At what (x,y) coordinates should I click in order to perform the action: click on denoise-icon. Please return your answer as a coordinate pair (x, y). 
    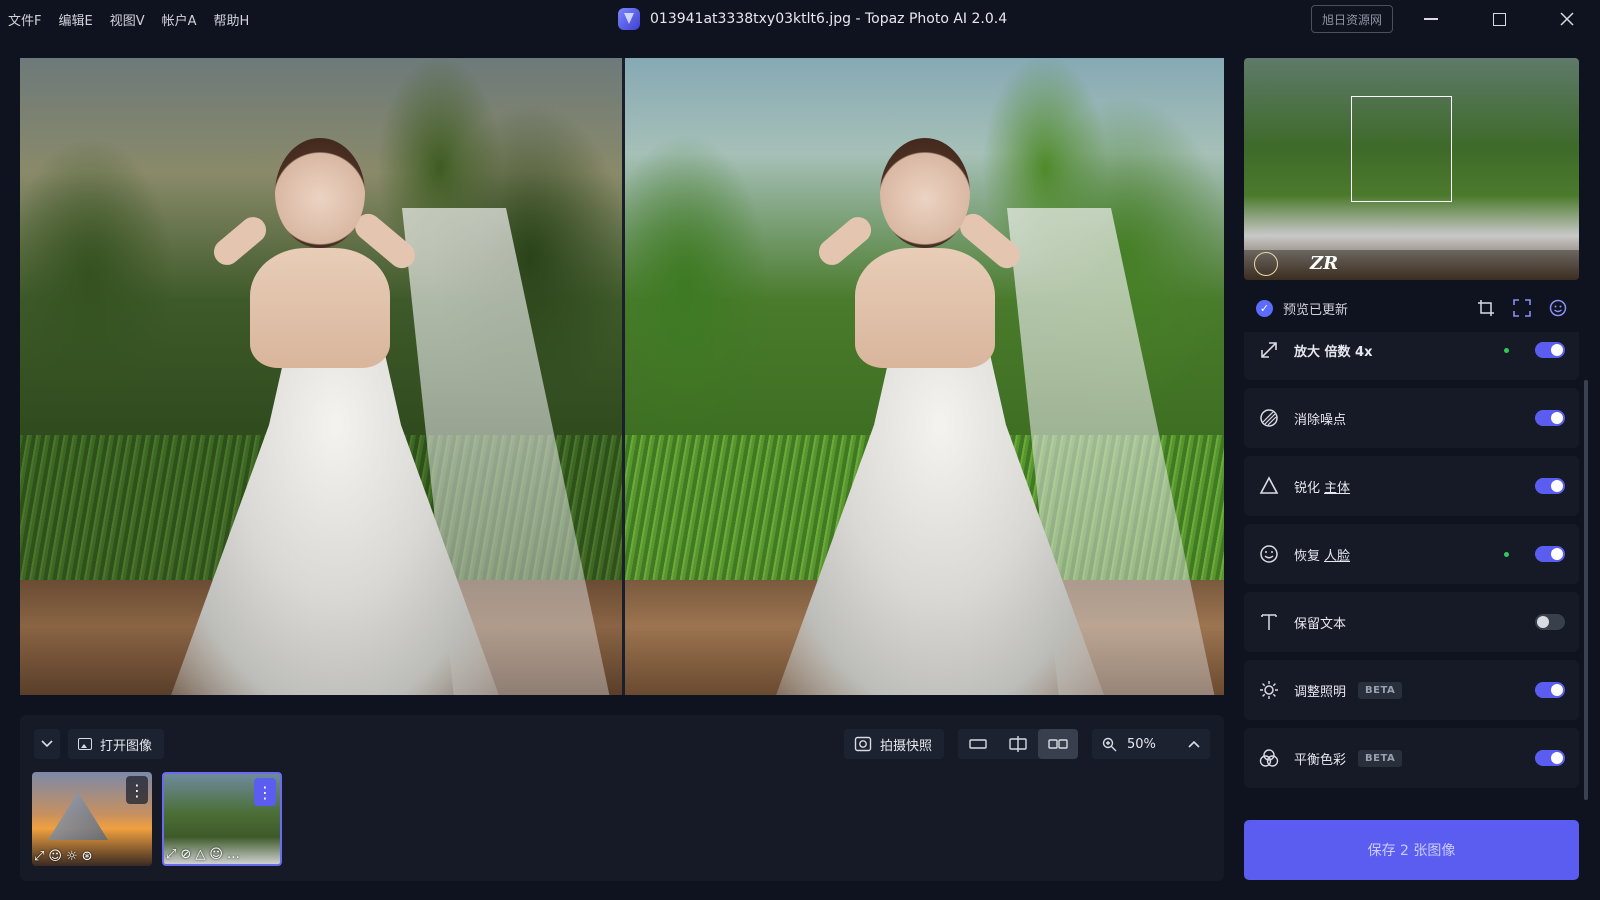
    Looking at the image, I should click on (1269, 418).